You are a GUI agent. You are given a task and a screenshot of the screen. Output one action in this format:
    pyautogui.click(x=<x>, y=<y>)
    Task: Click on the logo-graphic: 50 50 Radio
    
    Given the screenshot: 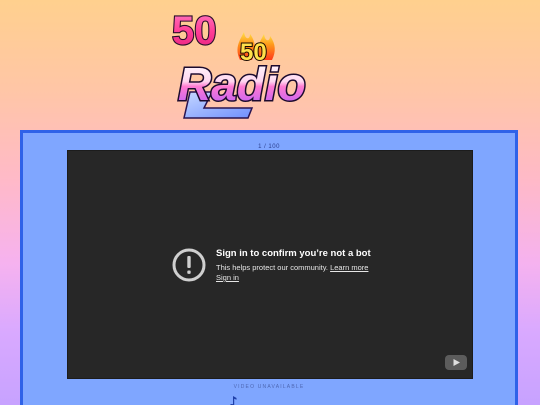 What is the action you would take?
    pyautogui.click(x=239, y=63)
    